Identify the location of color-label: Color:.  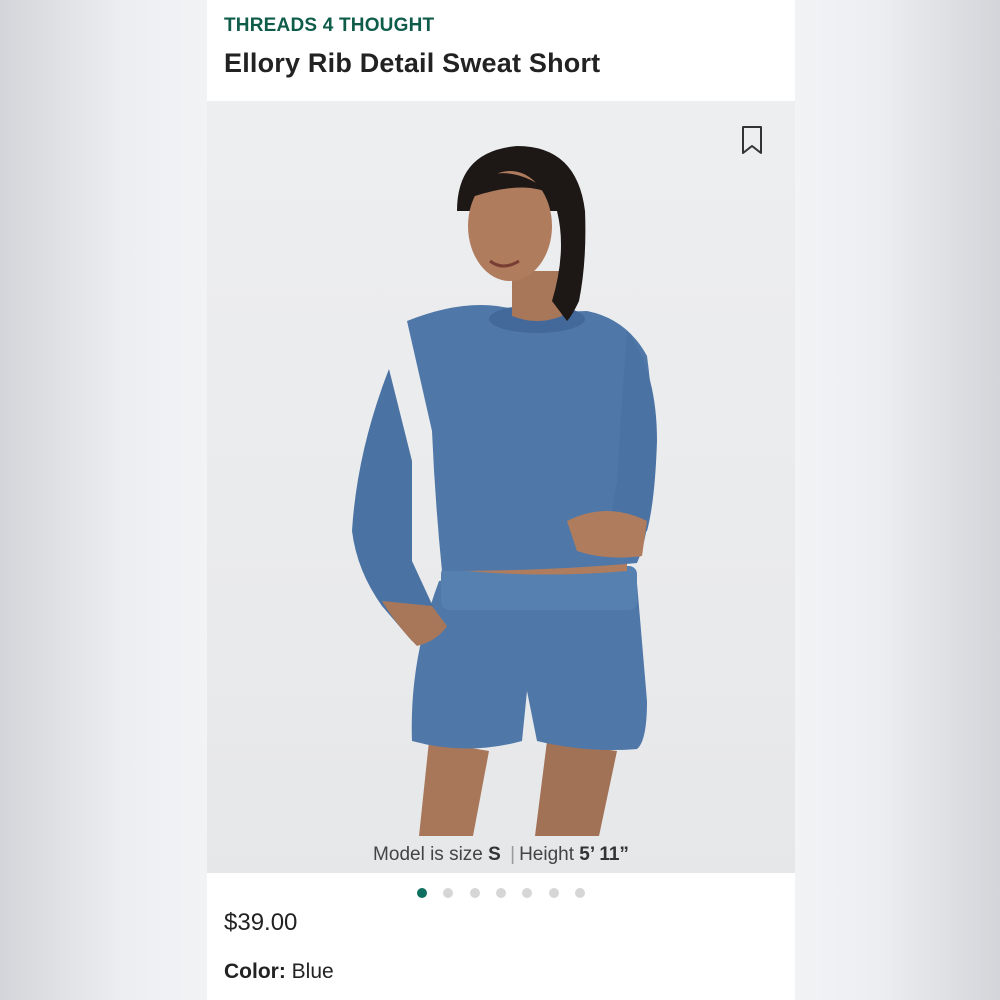
(255, 971).